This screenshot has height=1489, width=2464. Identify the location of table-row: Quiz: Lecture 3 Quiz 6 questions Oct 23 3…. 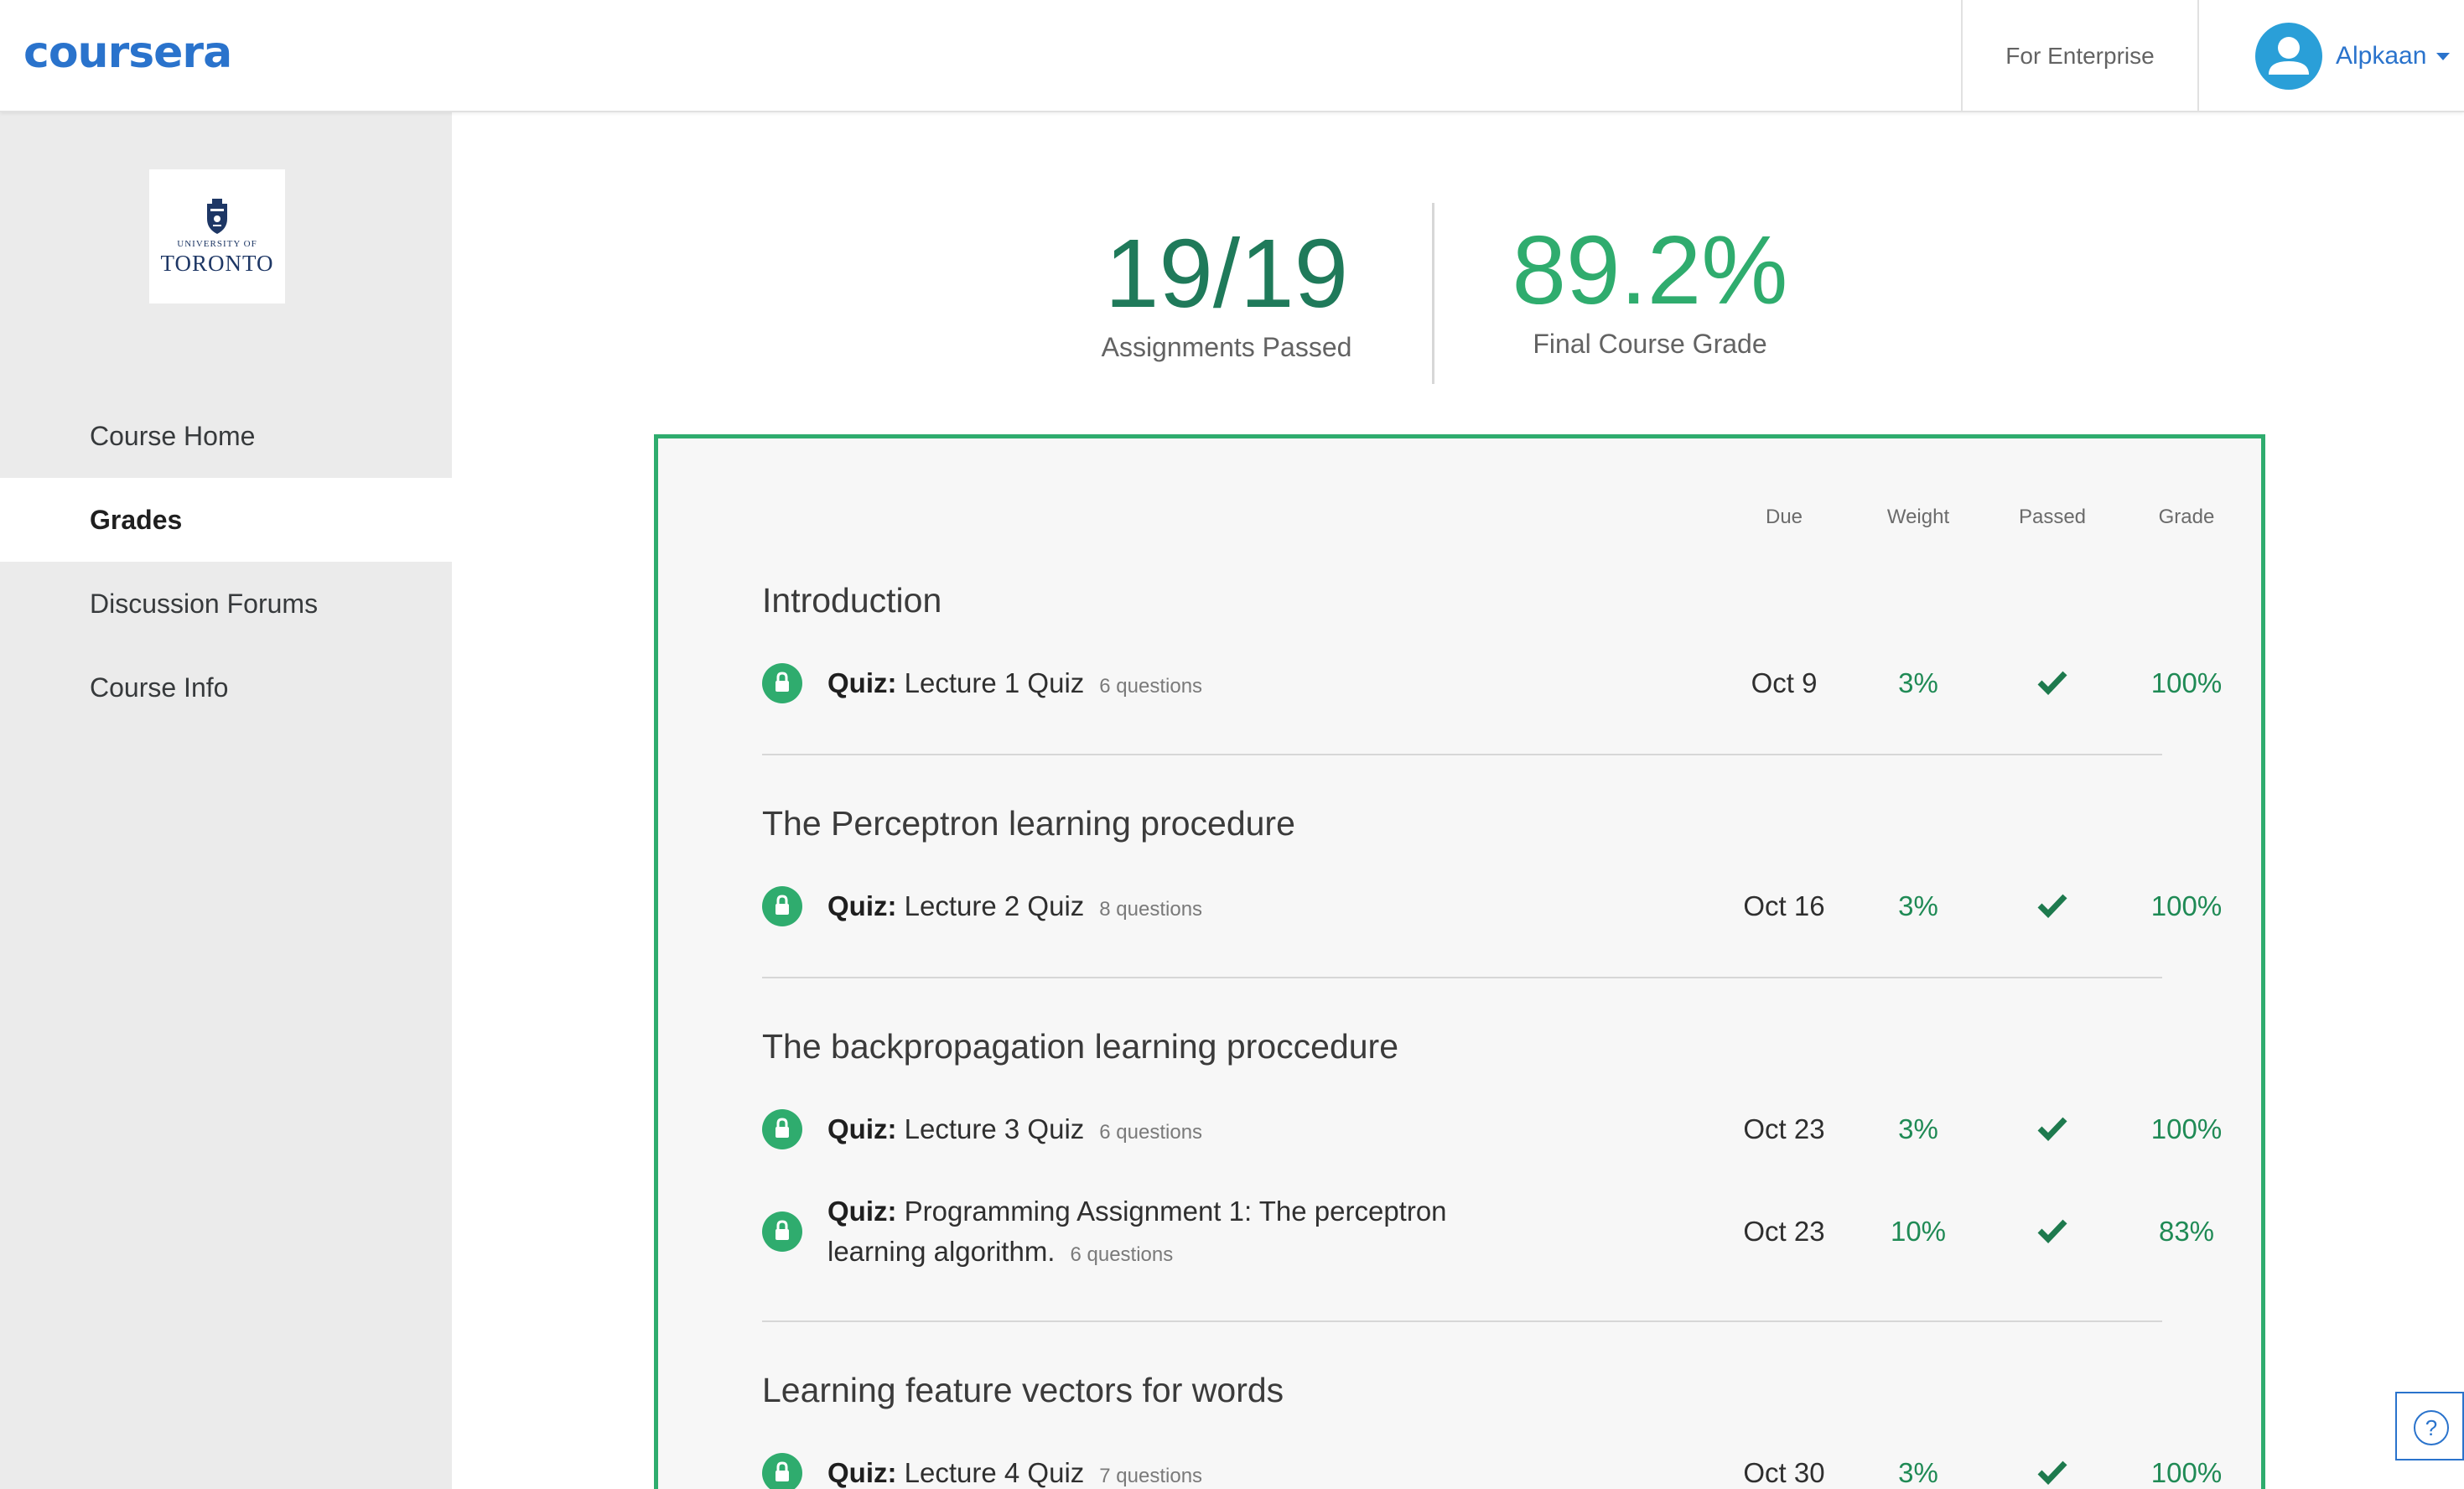
(1492, 1129).